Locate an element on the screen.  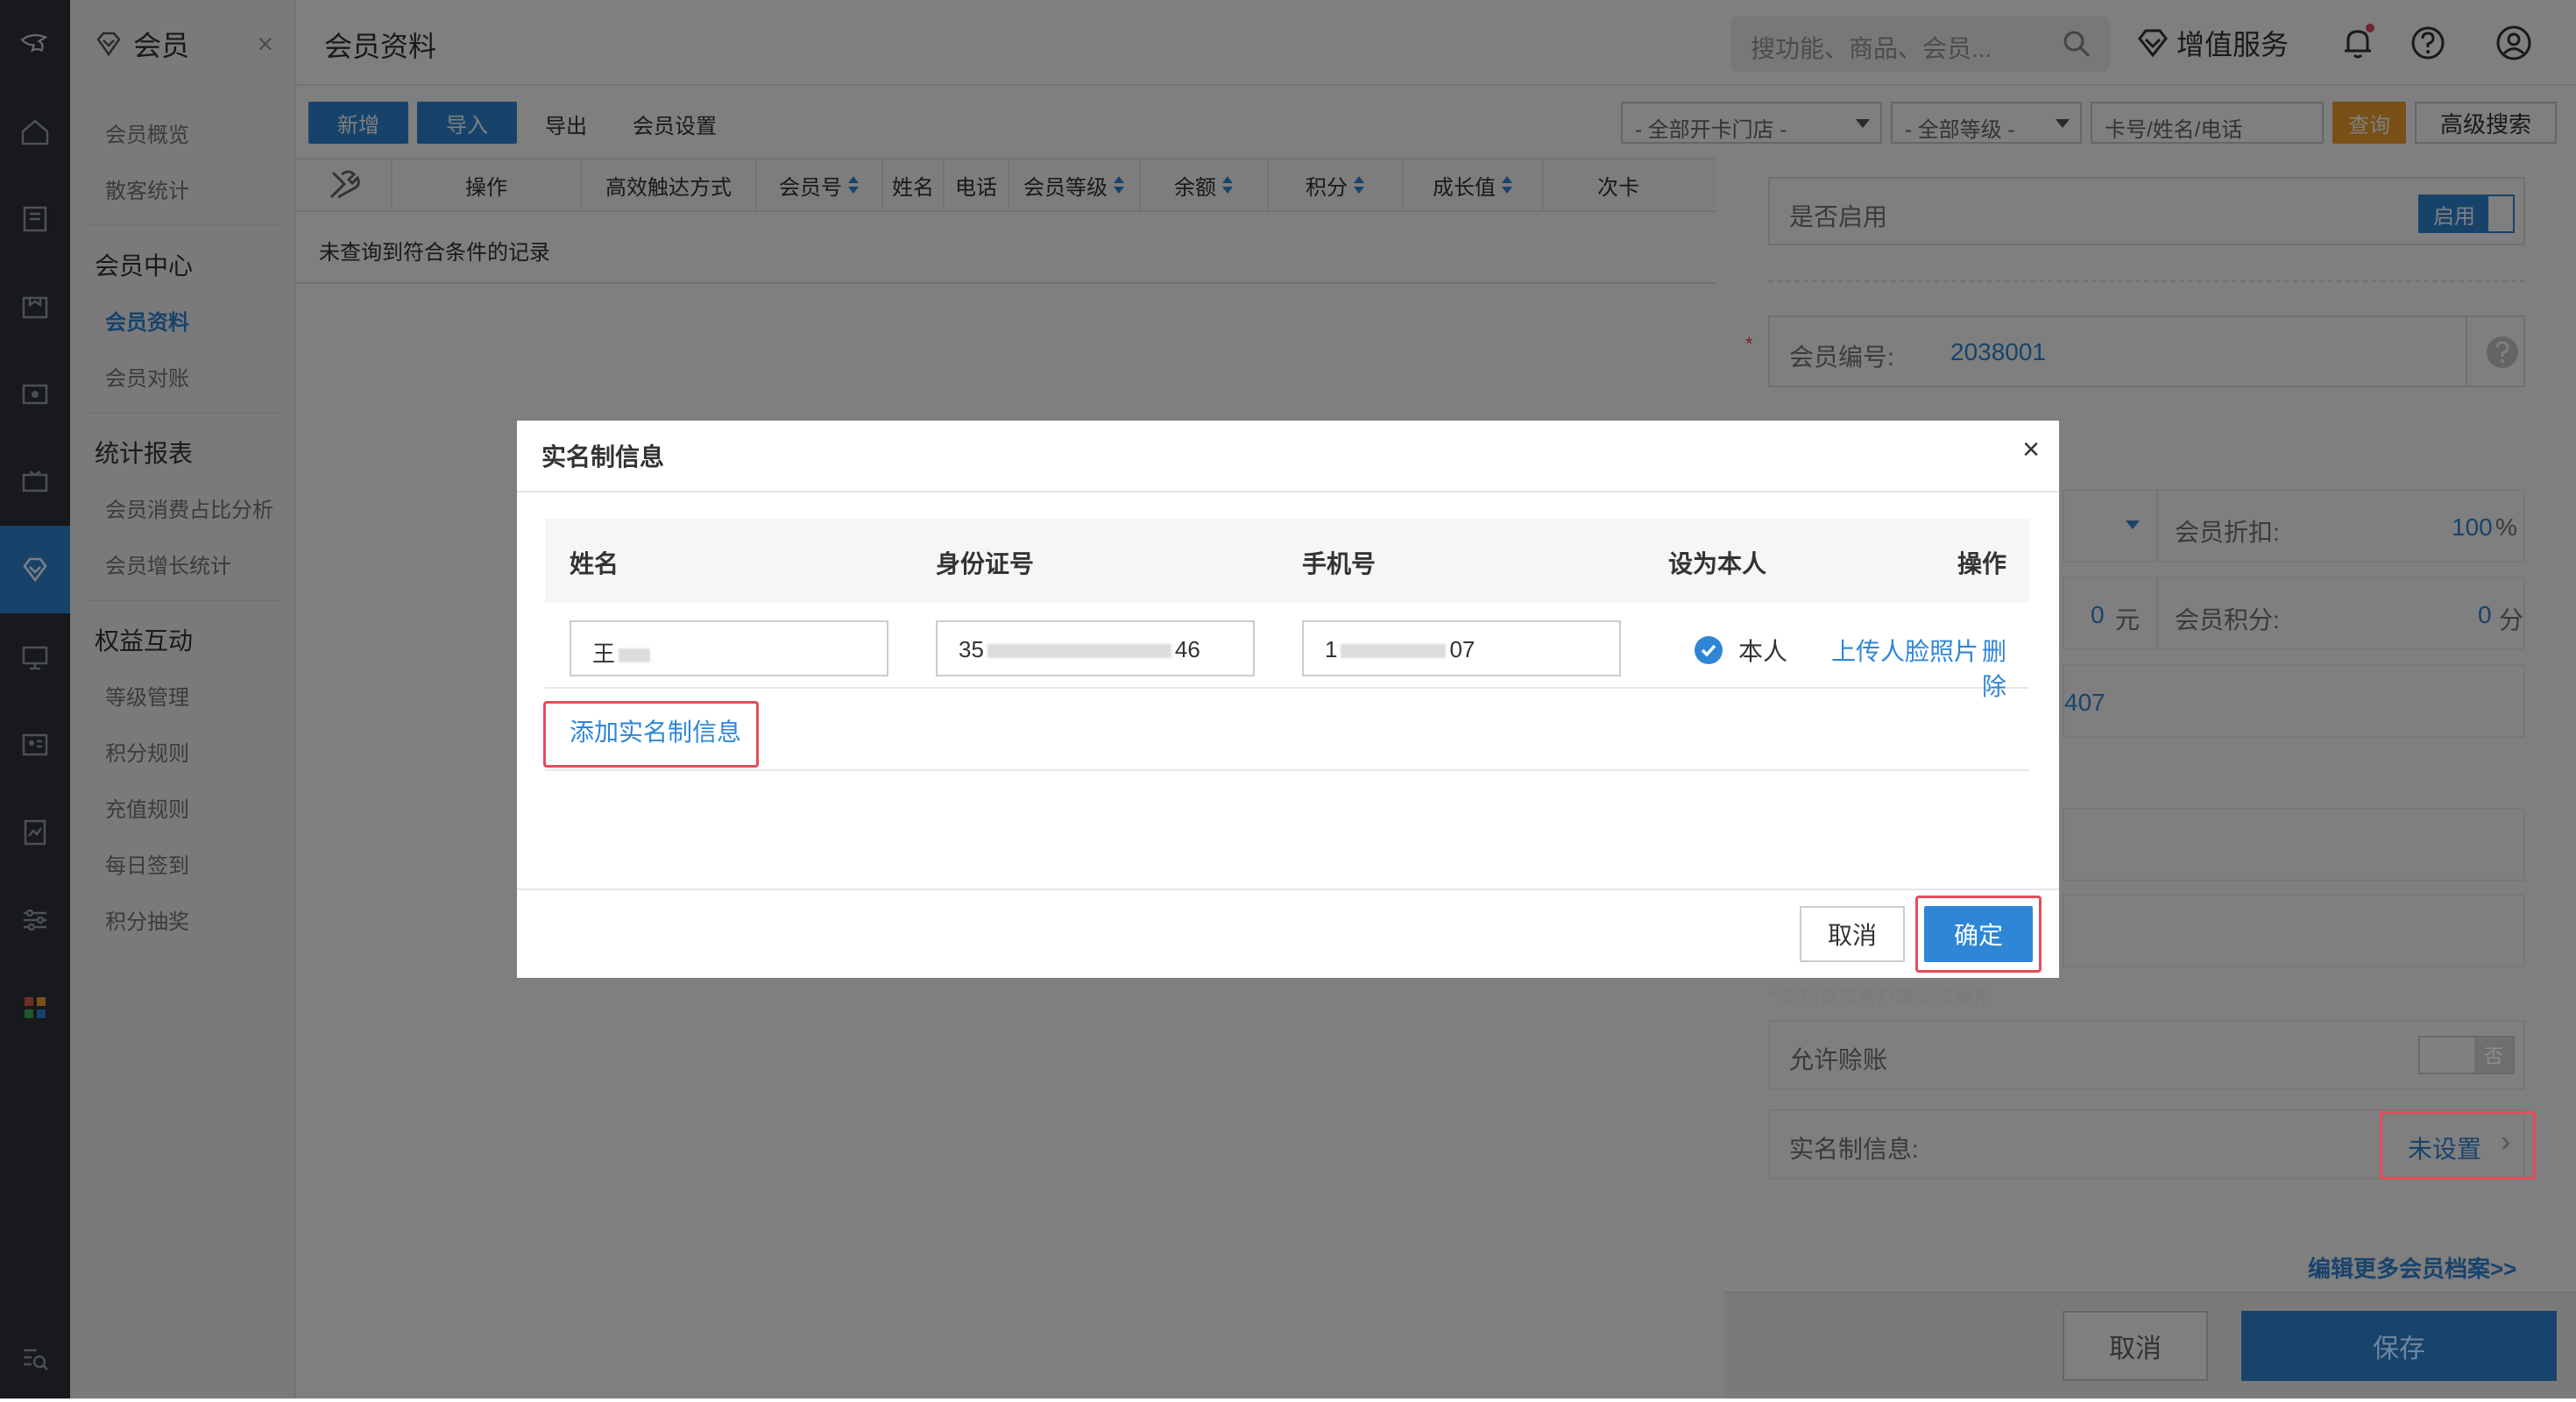
modal-title: 实名制信息 is located at coordinates (603, 457).